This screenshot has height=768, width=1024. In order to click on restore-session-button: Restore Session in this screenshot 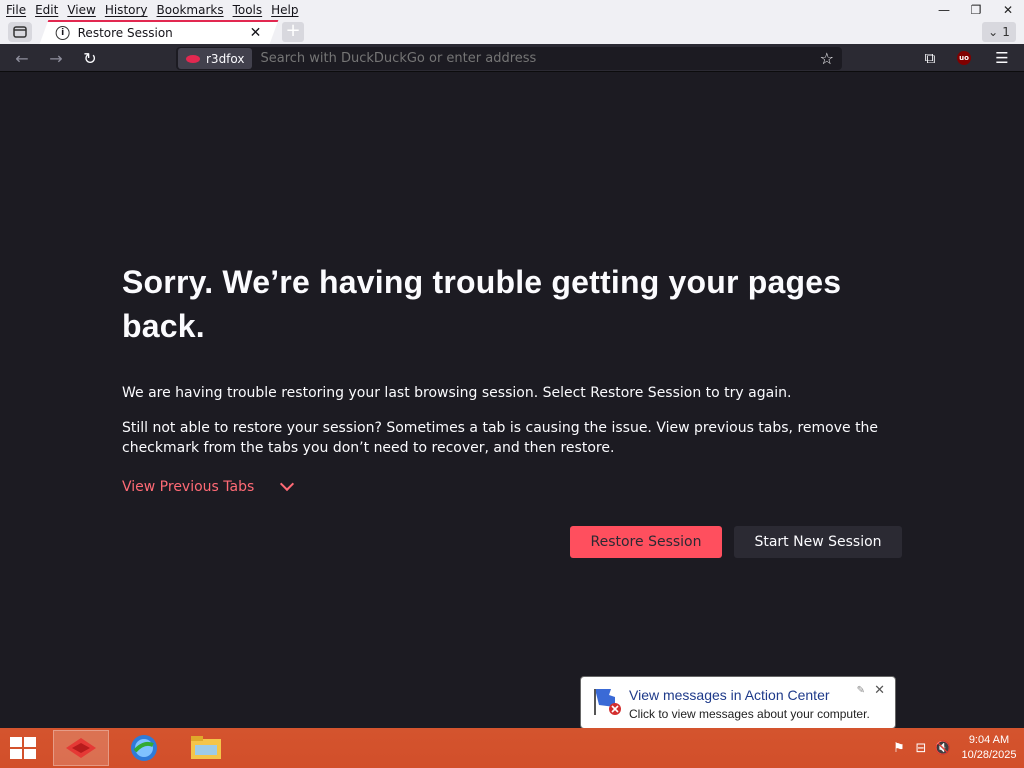, I will do `click(646, 542)`.